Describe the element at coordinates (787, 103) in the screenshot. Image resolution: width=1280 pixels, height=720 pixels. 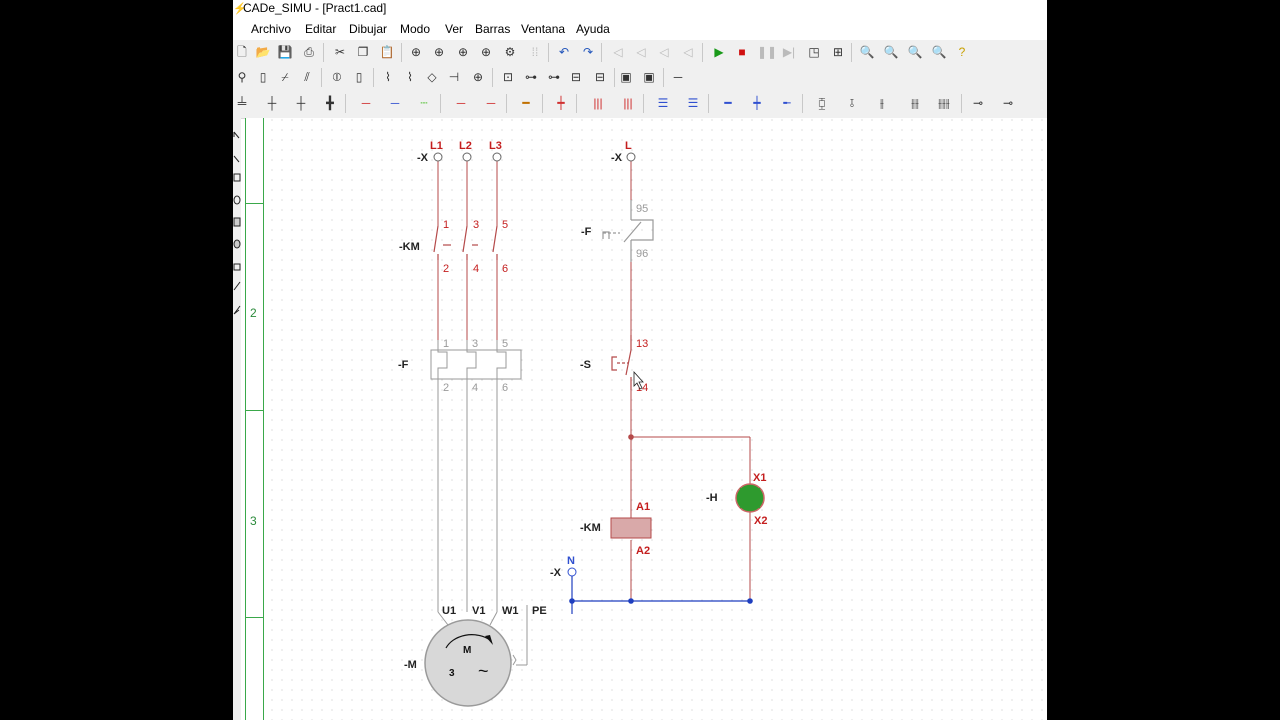
I see `neutral-3-icon: ╾` at that location.